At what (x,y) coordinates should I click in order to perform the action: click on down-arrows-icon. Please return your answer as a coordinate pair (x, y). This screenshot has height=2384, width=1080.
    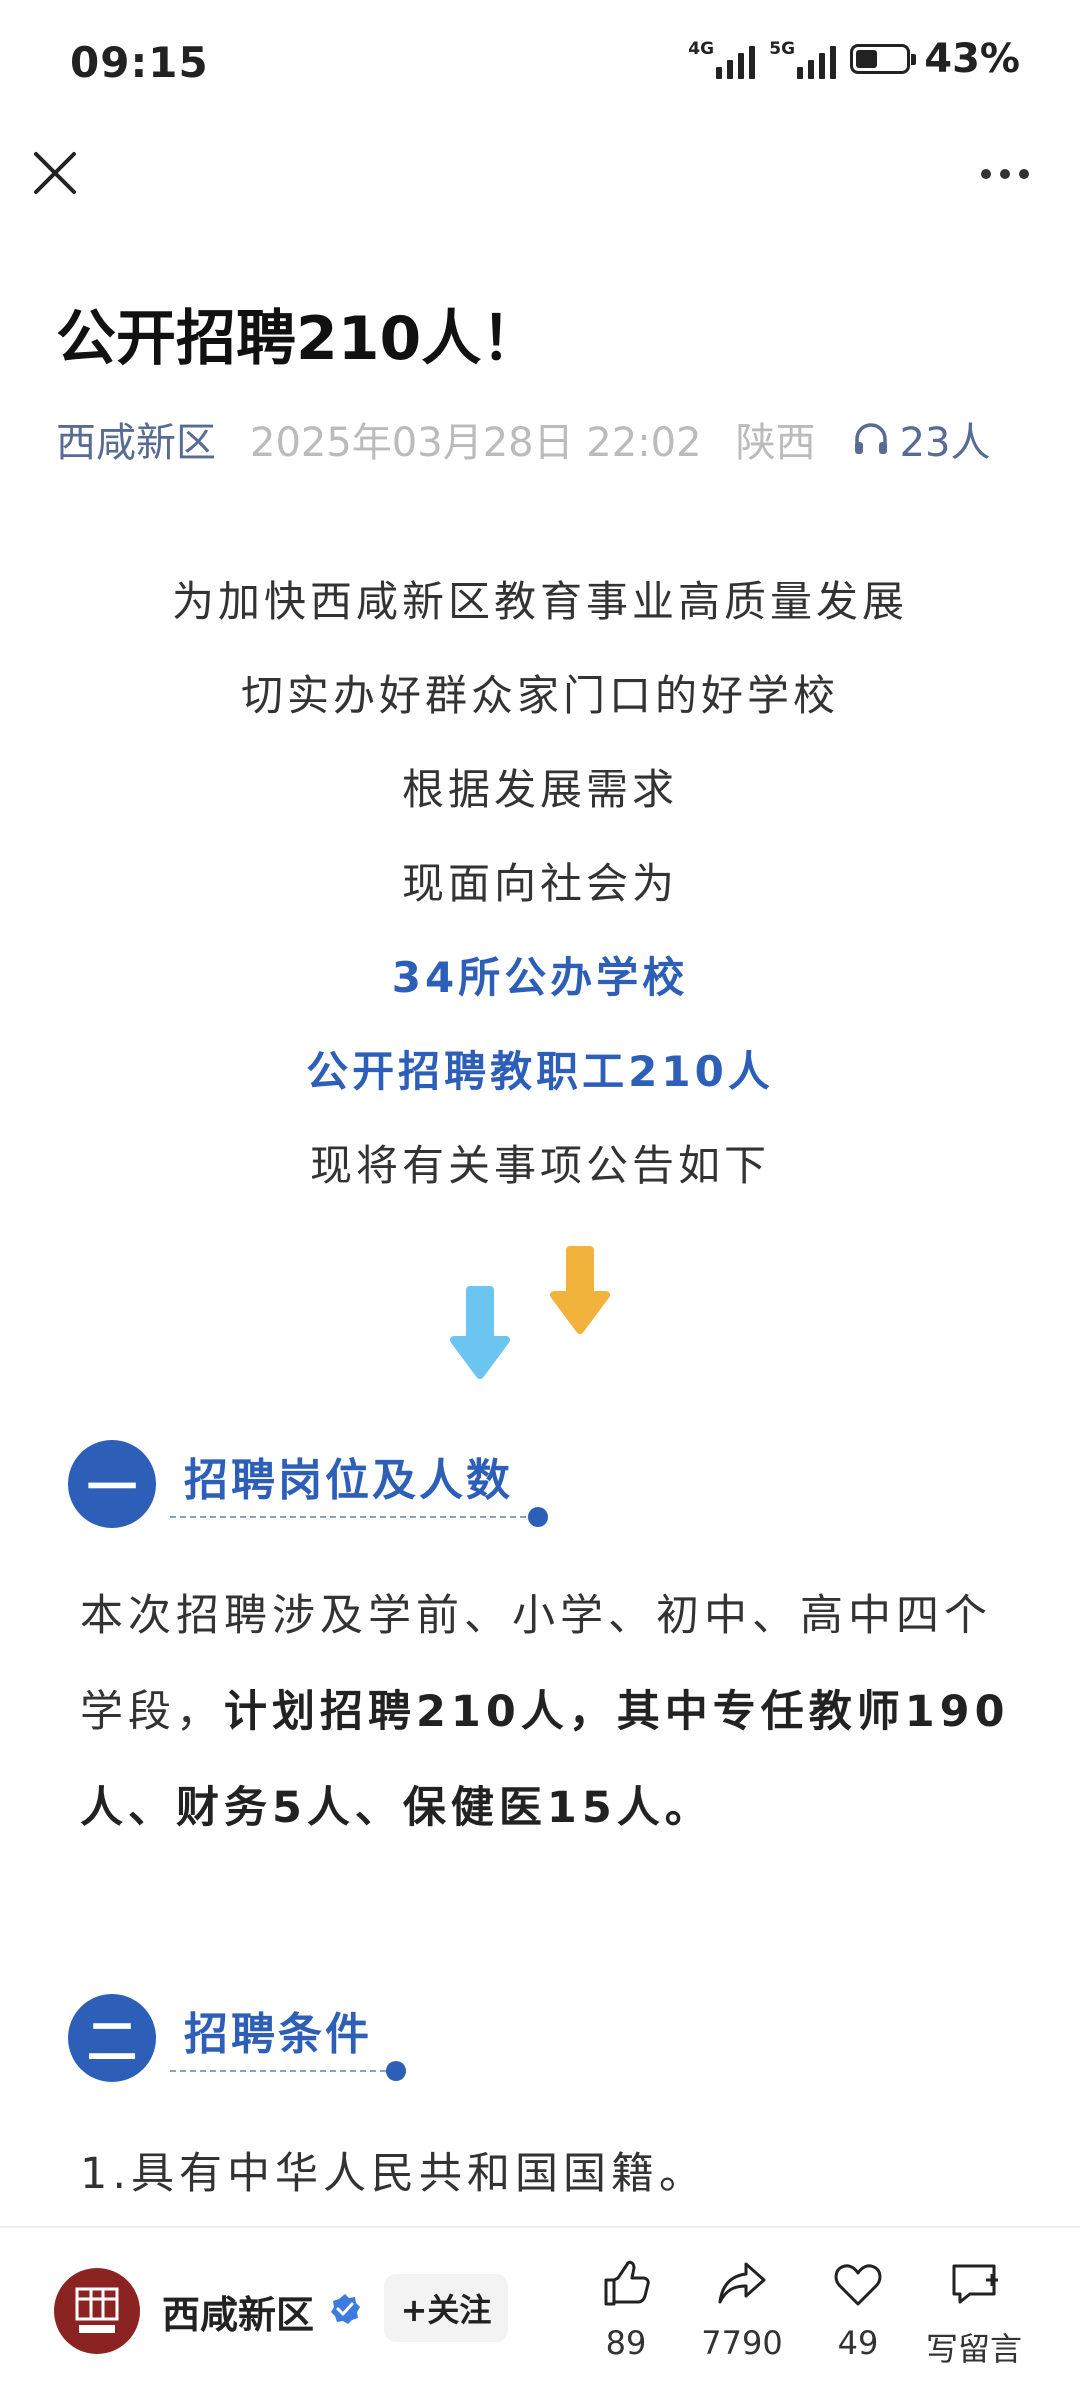
    Looking at the image, I should click on (530, 1312).